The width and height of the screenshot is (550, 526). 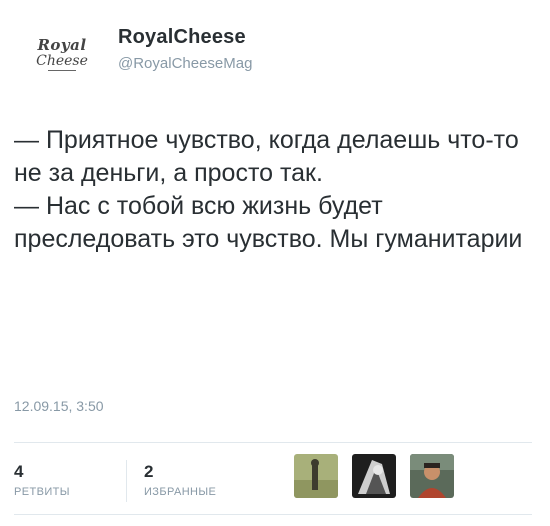 I want to click on tweet-header: Royal Cheese RoyalCheese @RoyalCheeseMag, so click(x=275, y=52).